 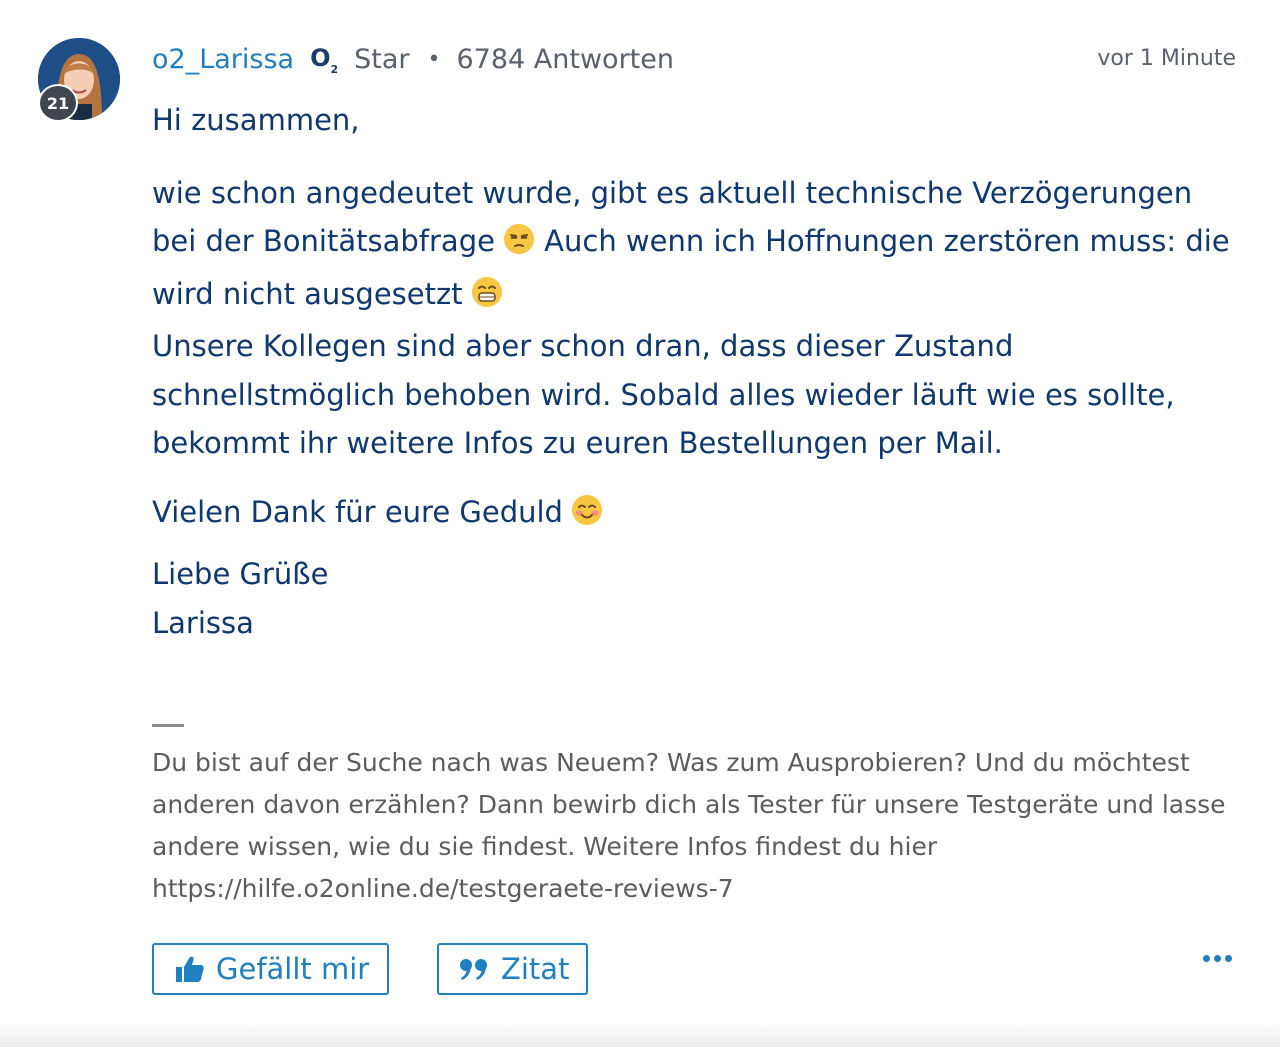 What do you see at coordinates (587, 516) in the screenshot?
I see `smiling-face-emoji-icon` at bounding box center [587, 516].